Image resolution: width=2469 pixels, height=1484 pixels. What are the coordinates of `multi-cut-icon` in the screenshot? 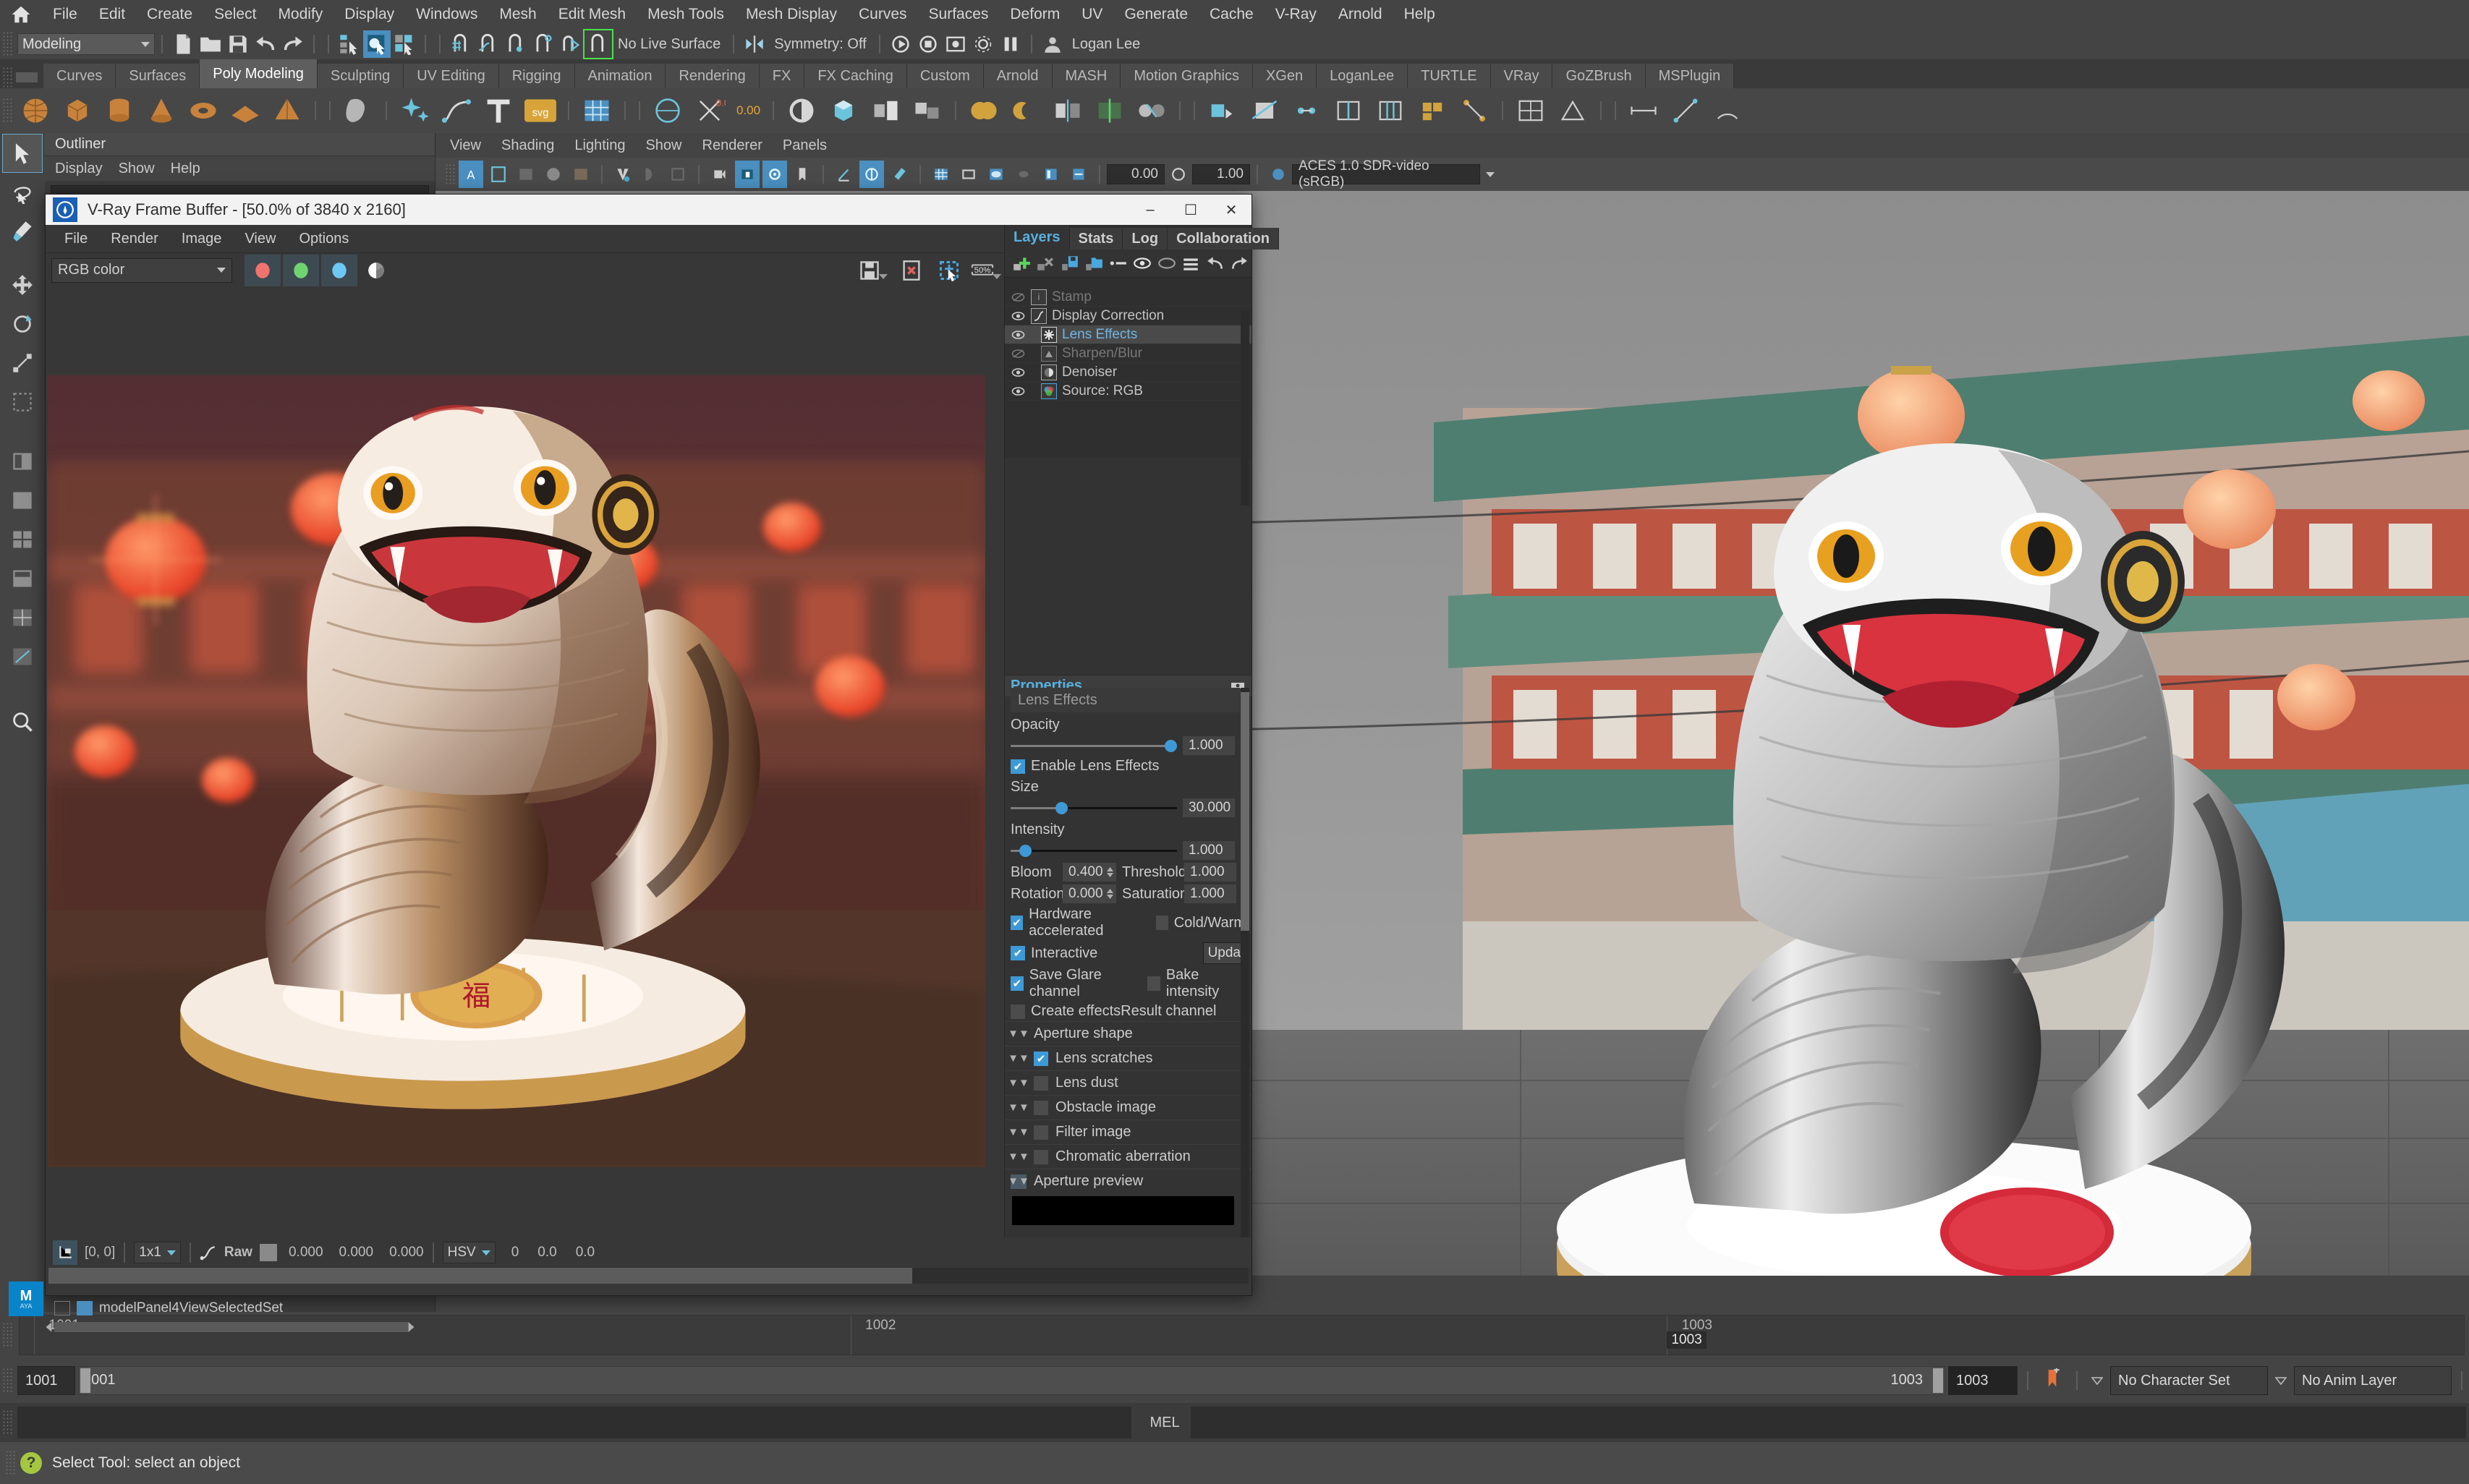 It's located at (1264, 110).